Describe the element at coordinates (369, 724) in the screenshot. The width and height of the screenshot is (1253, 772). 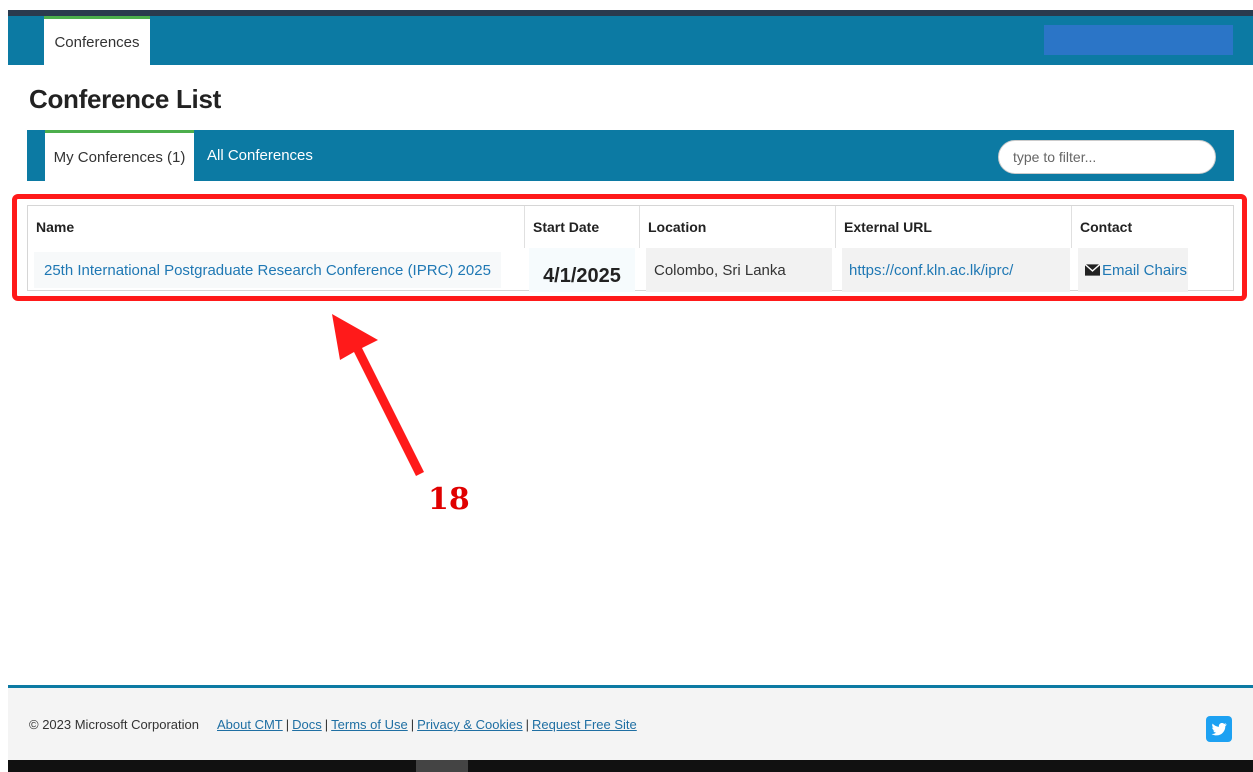
I see `footer-link-terms: Terms of Use` at that location.